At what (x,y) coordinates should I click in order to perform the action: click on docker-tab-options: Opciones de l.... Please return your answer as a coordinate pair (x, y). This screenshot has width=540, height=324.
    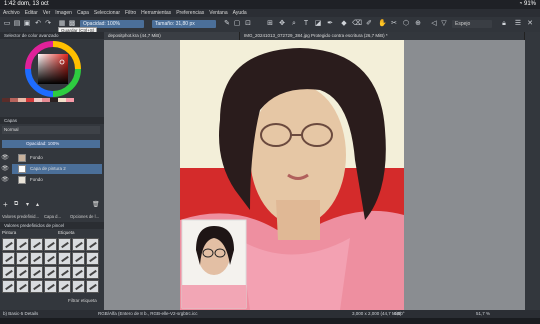
    Looking at the image, I should click on (84, 216).